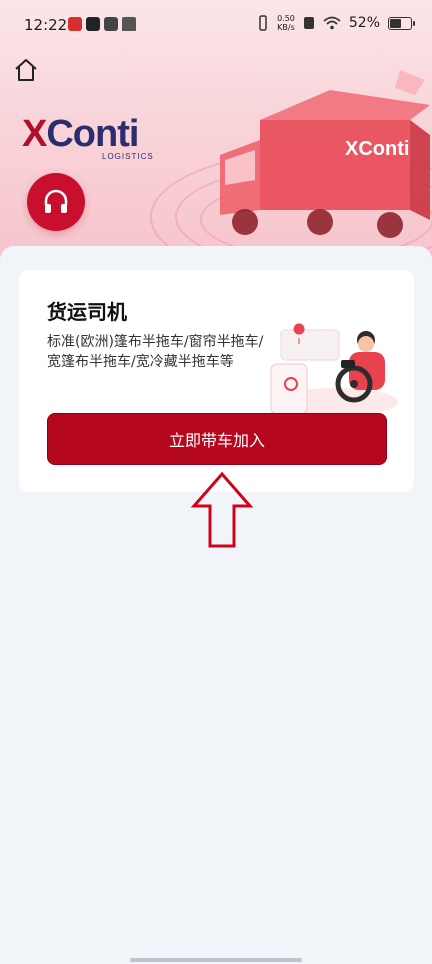  I want to click on arrow-up-icon, so click(222, 509).